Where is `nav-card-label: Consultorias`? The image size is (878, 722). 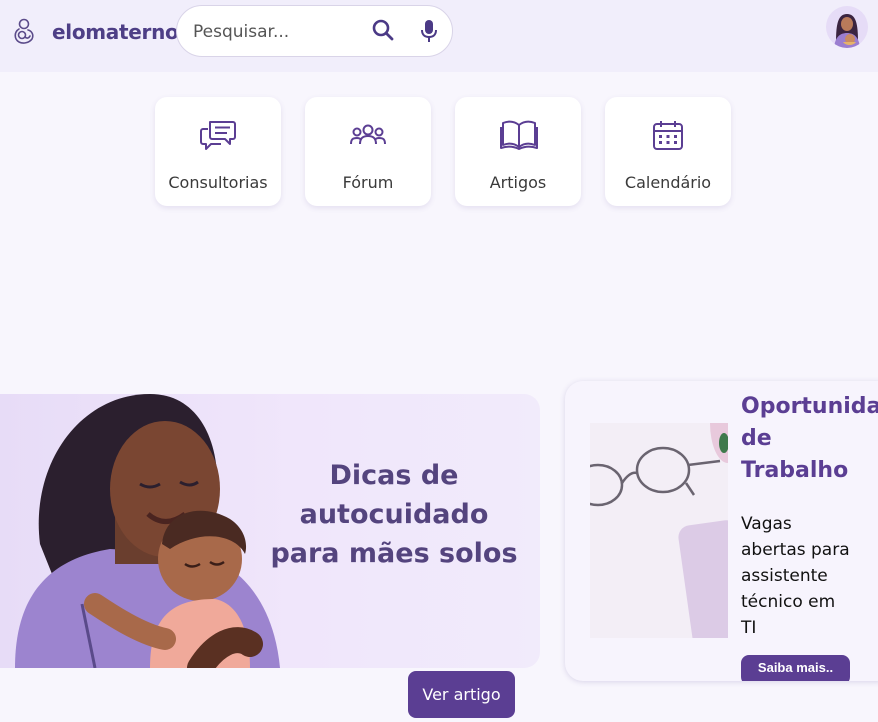 nav-card-label: Consultorias is located at coordinates (218, 182).